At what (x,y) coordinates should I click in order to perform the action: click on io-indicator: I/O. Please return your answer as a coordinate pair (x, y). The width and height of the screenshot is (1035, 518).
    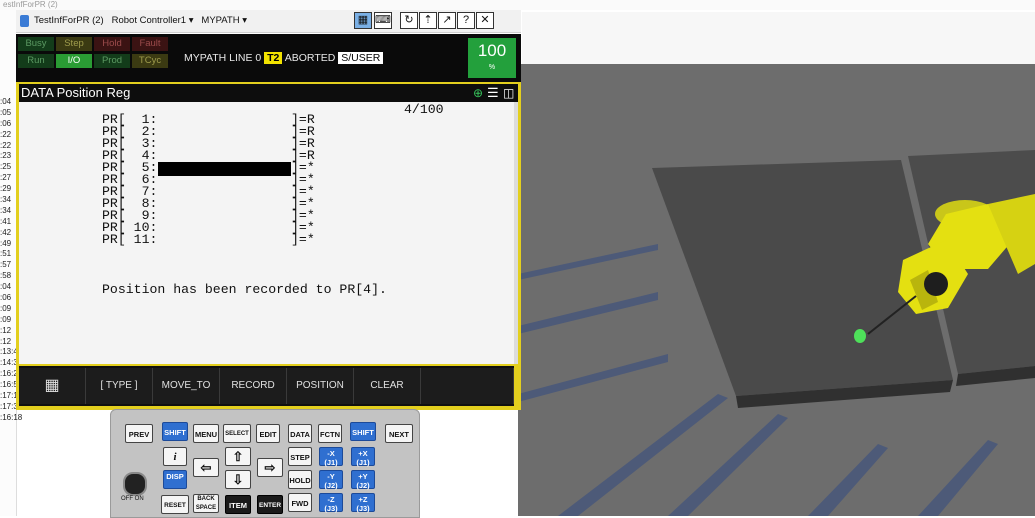
    Looking at the image, I should click on (74, 61).